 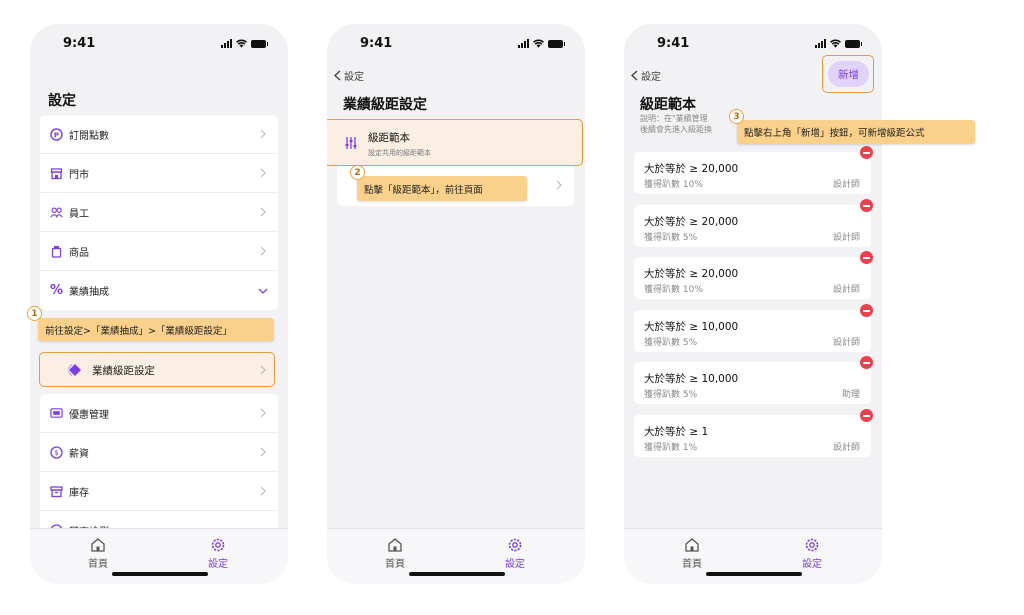 I want to click on list-item-tier-template: 級距範本 設定共用的級距範本, so click(x=455, y=142).